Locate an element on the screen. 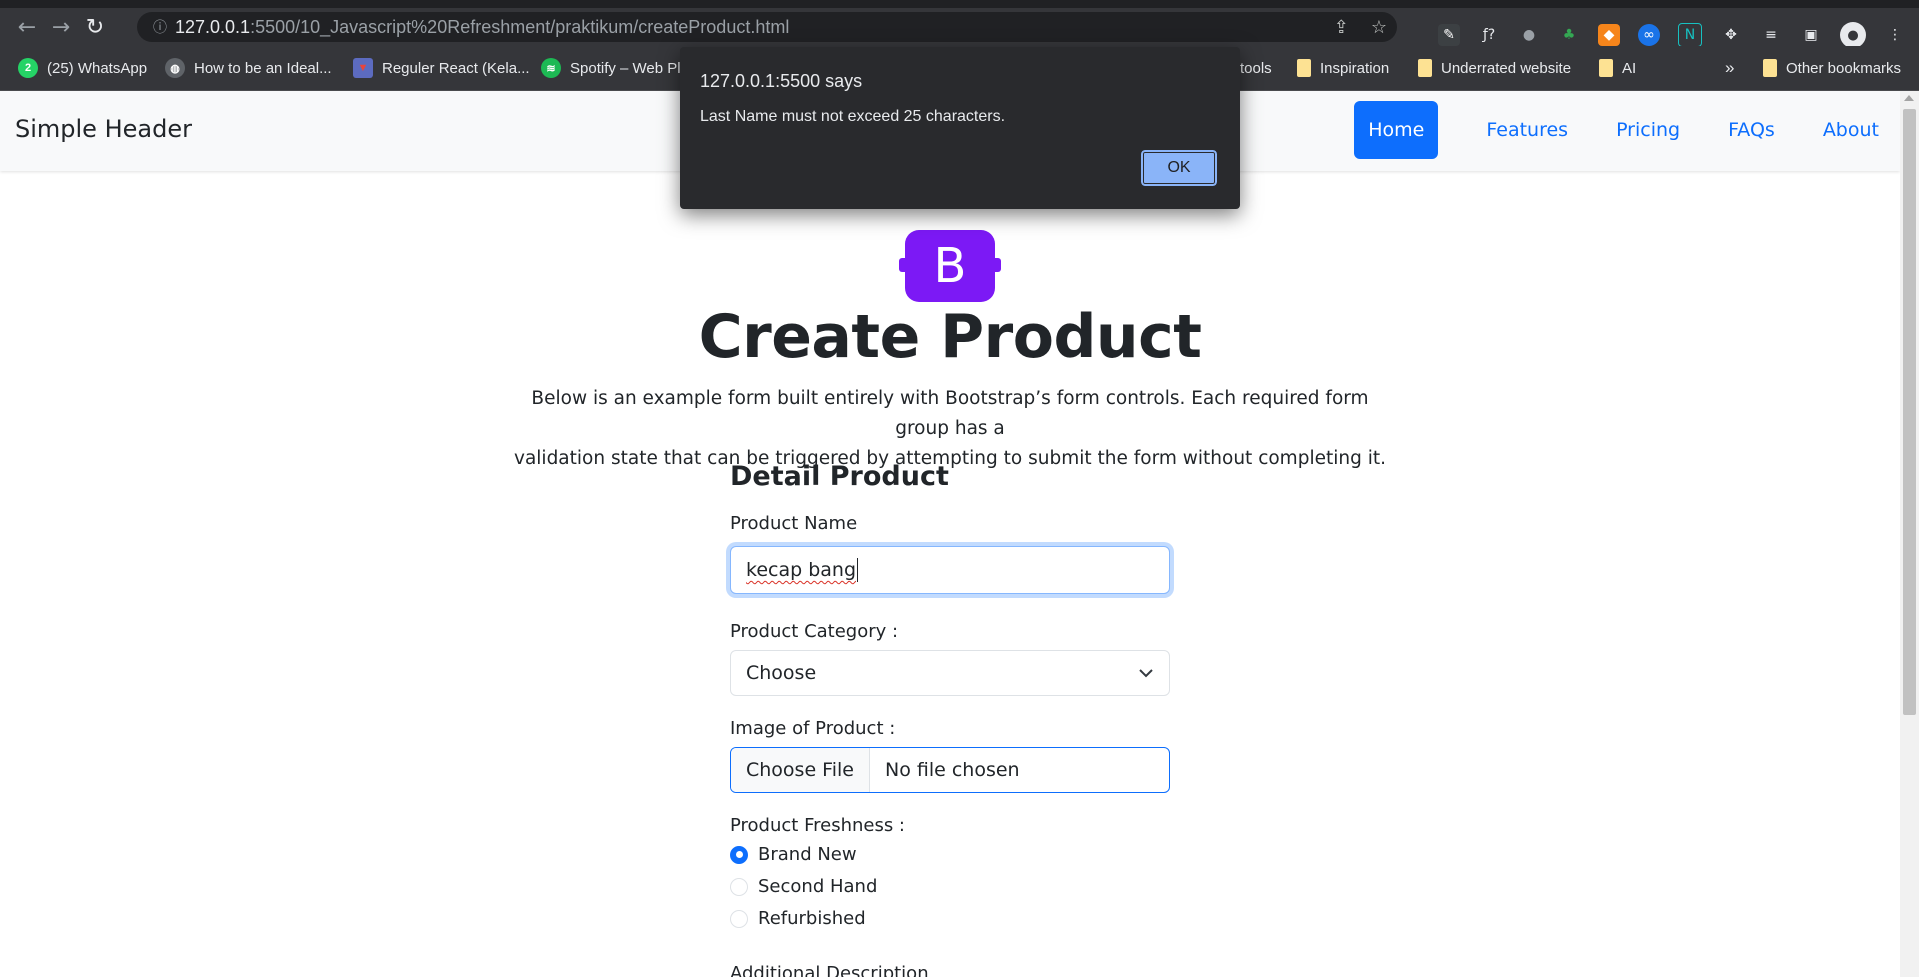  site-info-icon: ⓘ is located at coordinates (160, 27).